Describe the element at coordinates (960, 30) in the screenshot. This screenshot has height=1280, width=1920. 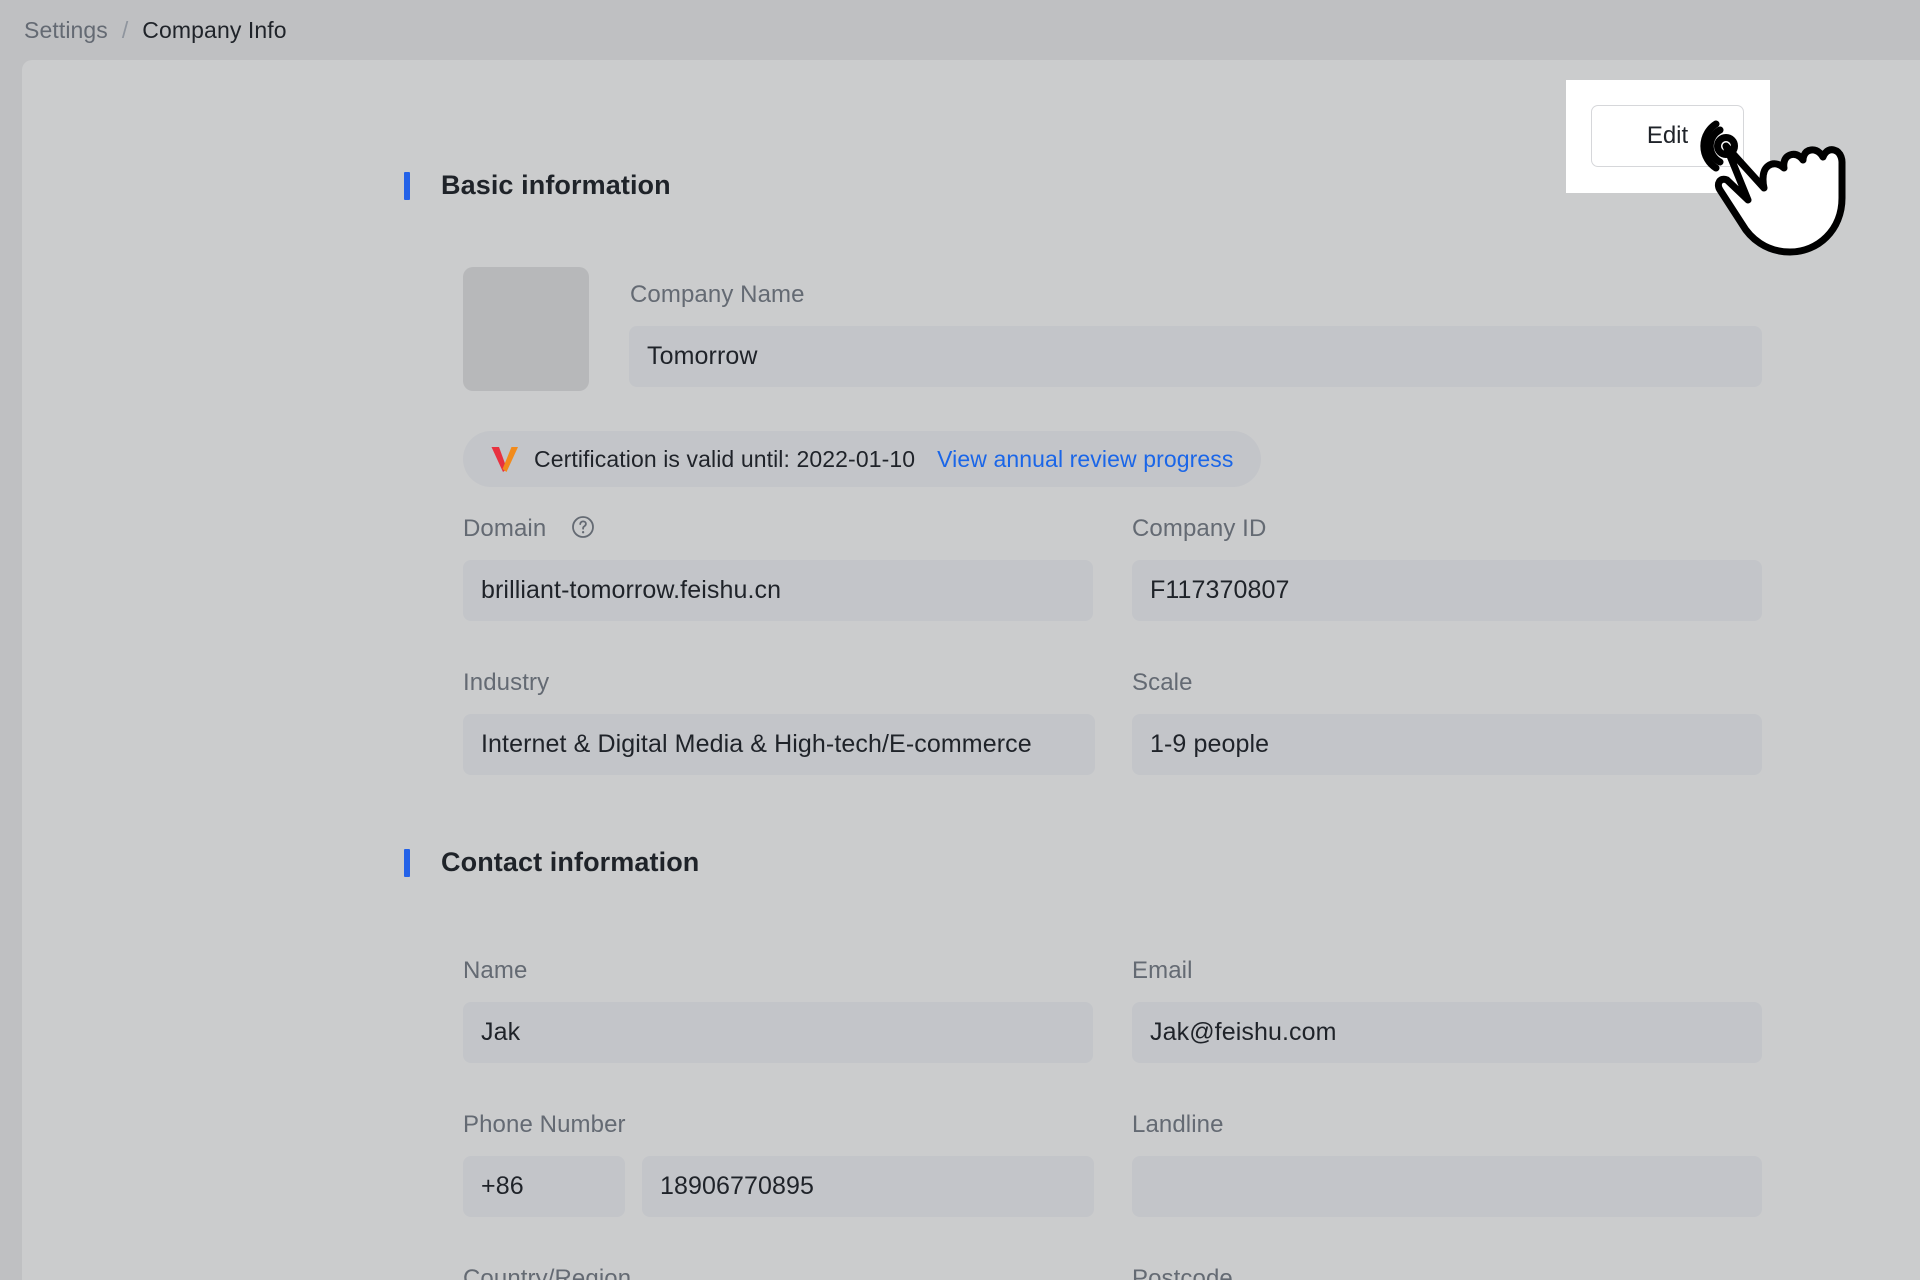
I see `breadcrumb: Settings / Company Info` at that location.